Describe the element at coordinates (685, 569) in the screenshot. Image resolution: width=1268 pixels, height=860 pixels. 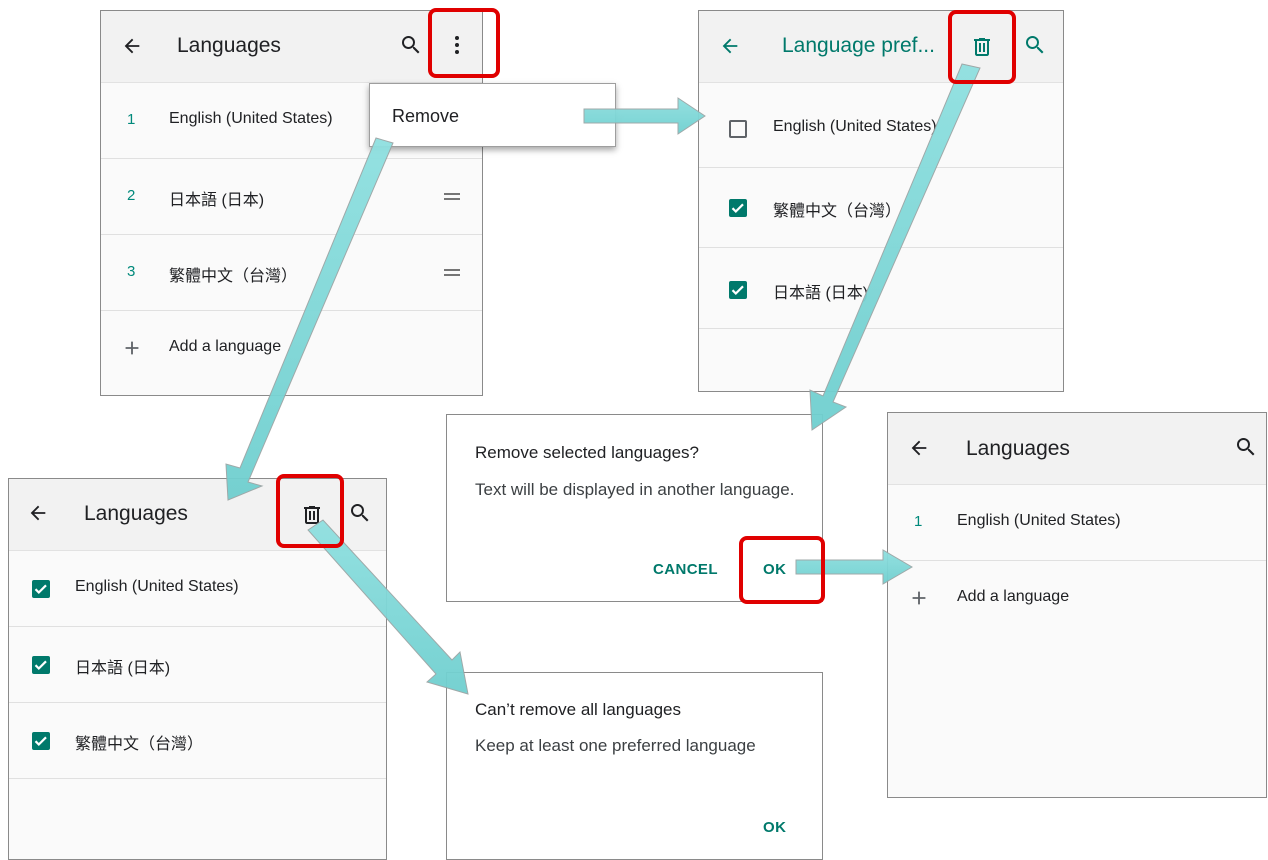
I see `cancel-button: CANCEL` at that location.